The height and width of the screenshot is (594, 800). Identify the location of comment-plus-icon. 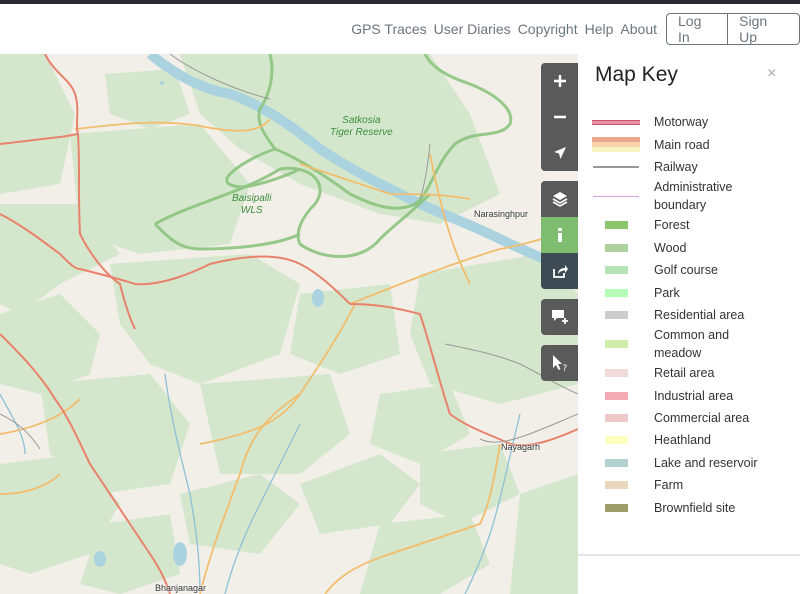
(559, 317).